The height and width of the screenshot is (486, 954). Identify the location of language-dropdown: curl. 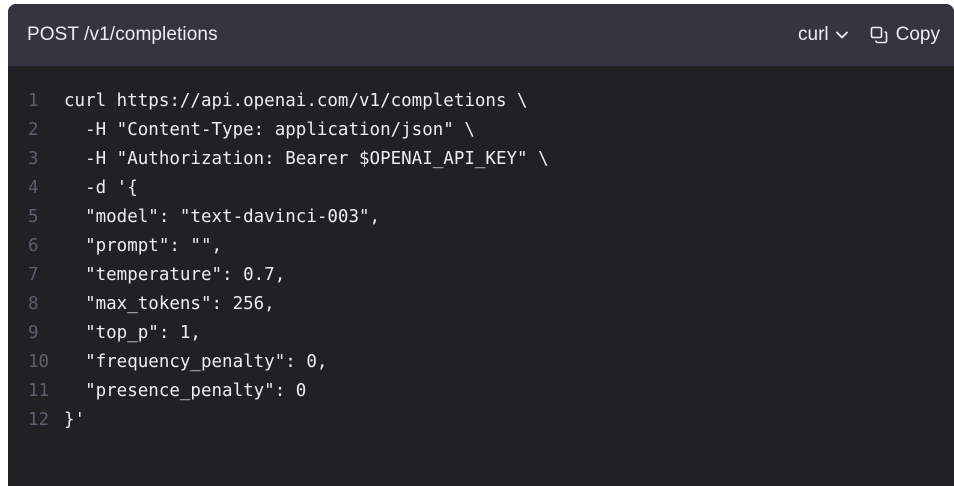
(823, 35).